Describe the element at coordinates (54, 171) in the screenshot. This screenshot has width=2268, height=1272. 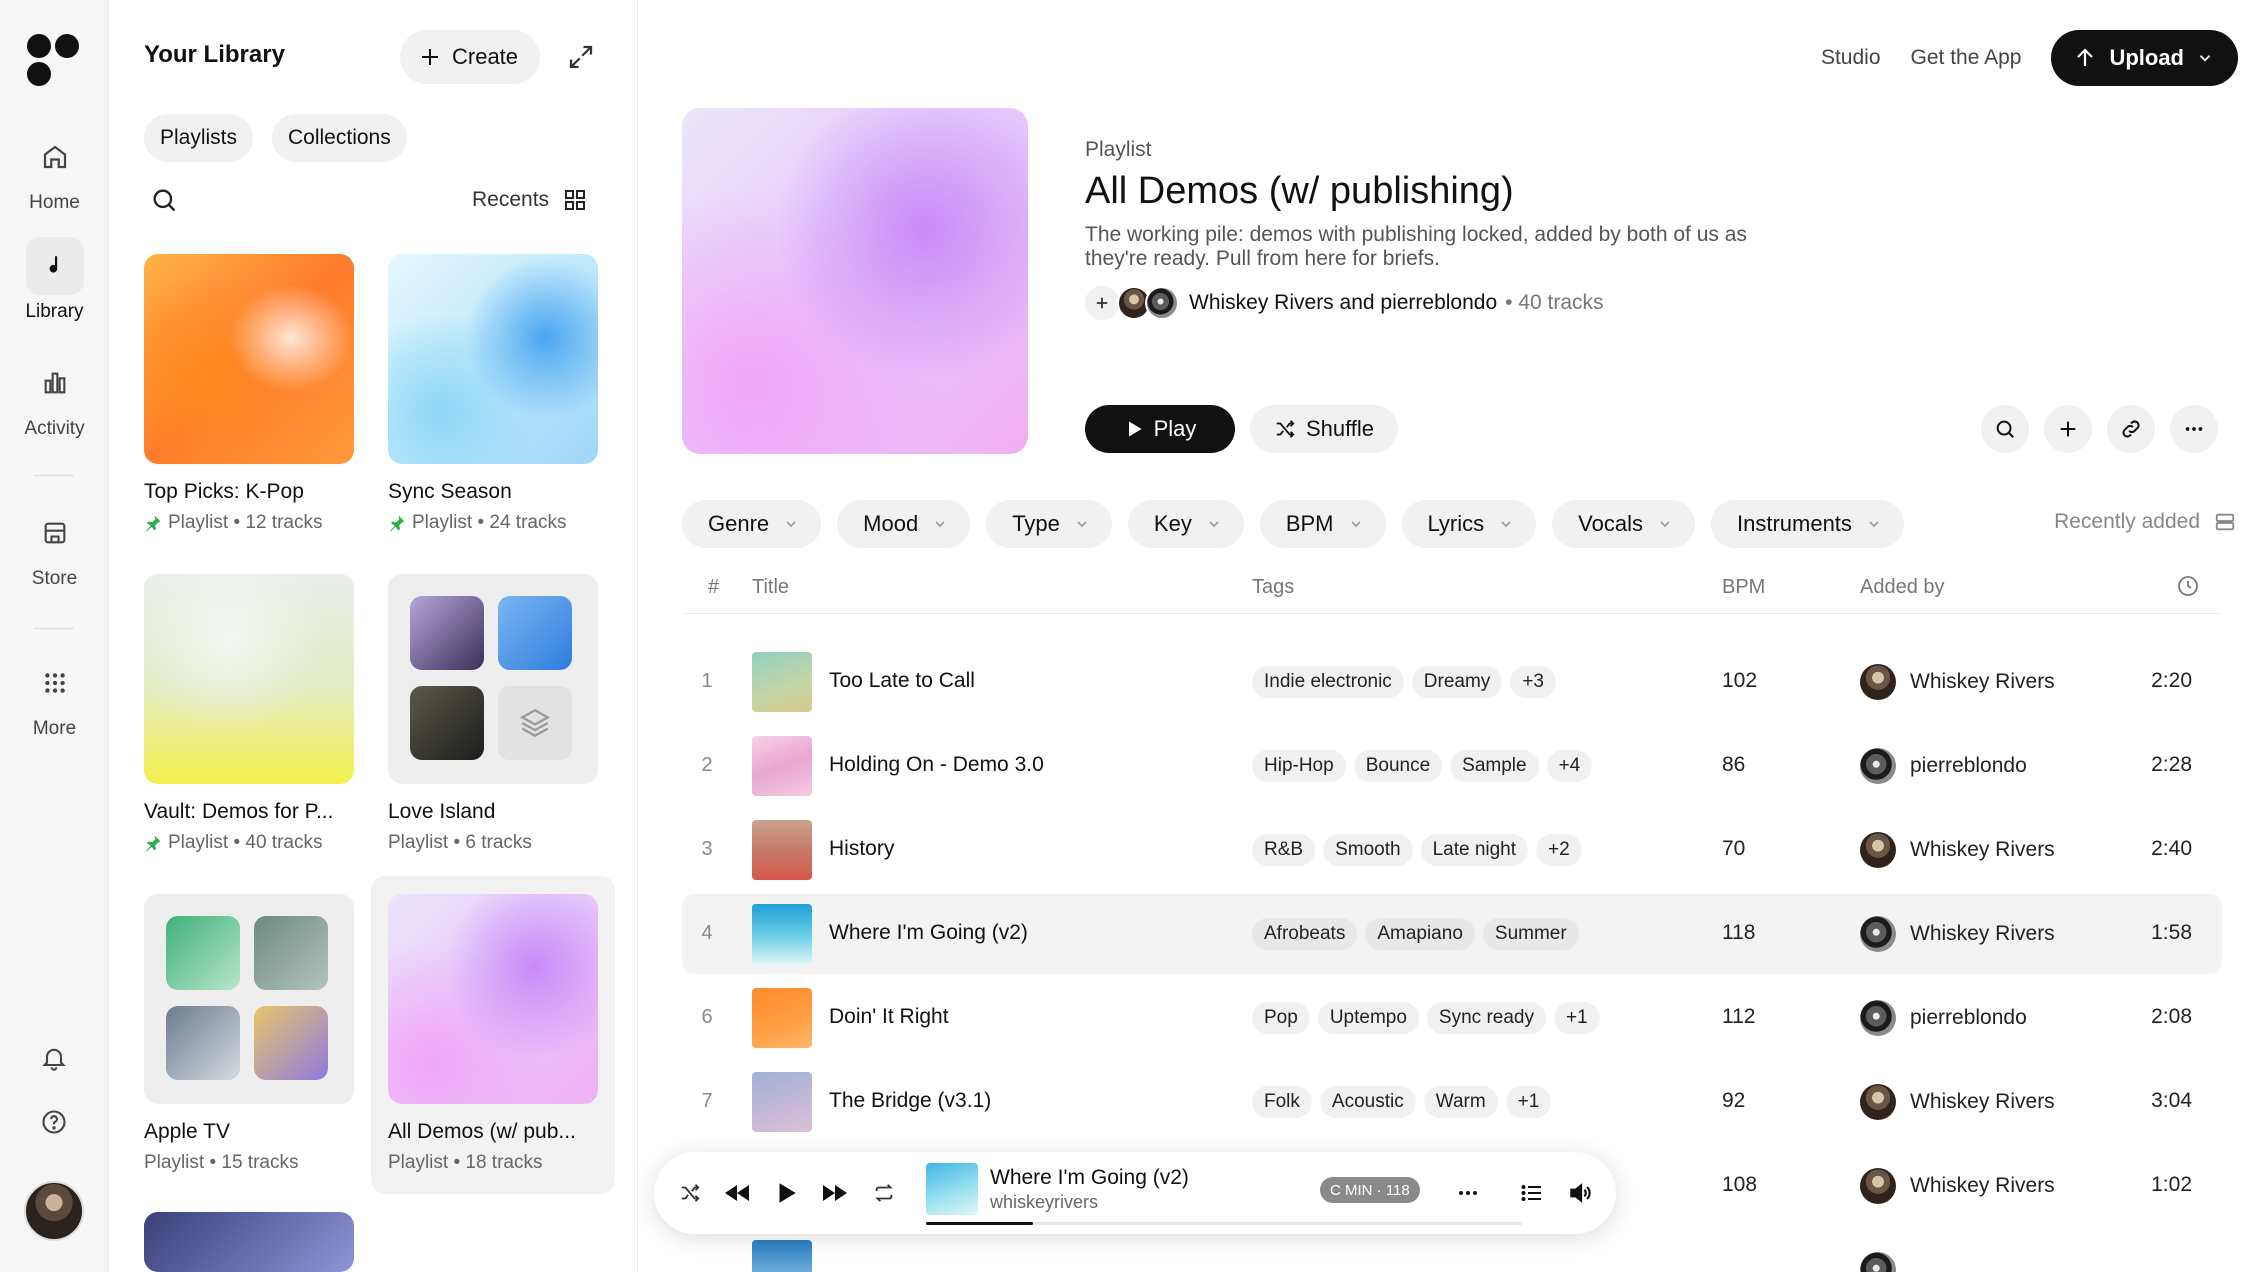
I see `rail-item-home: Home` at that location.